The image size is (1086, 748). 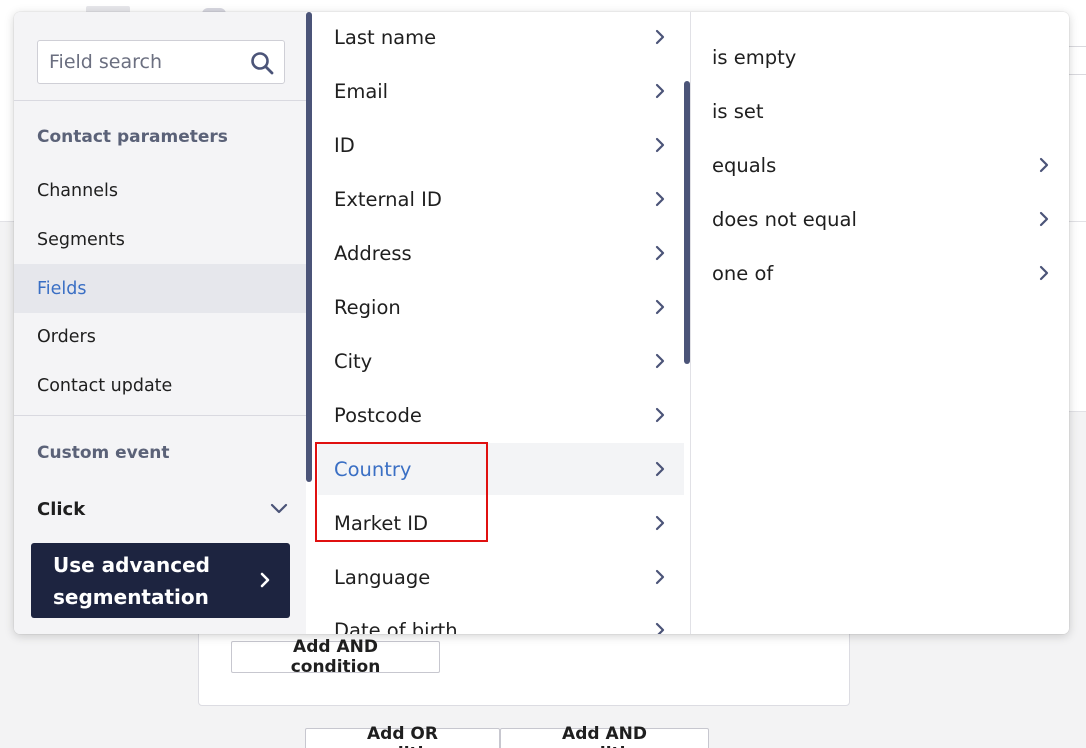 I want to click on field-item-region: Region, so click(x=501, y=307).